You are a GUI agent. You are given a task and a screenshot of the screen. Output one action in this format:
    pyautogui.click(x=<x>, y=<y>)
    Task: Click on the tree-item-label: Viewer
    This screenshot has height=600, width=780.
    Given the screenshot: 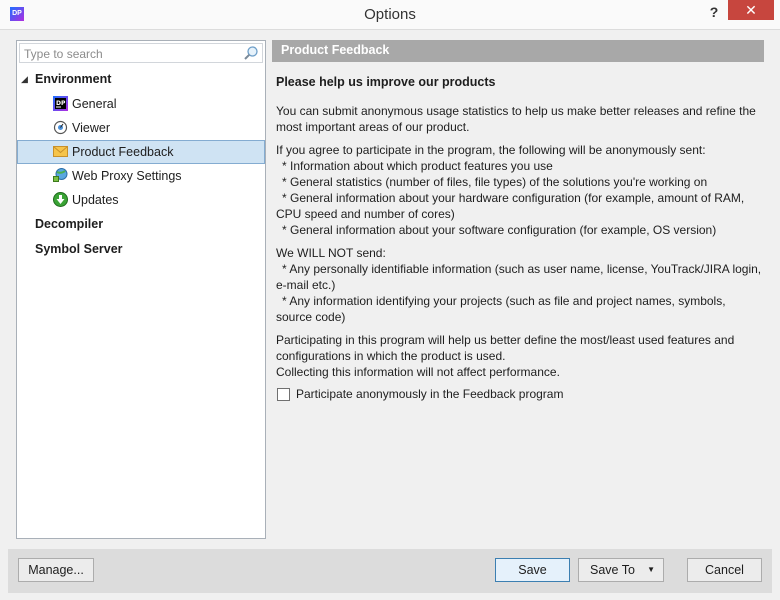 What is the action you would take?
    pyautogui.click(x=91, y=128)
    